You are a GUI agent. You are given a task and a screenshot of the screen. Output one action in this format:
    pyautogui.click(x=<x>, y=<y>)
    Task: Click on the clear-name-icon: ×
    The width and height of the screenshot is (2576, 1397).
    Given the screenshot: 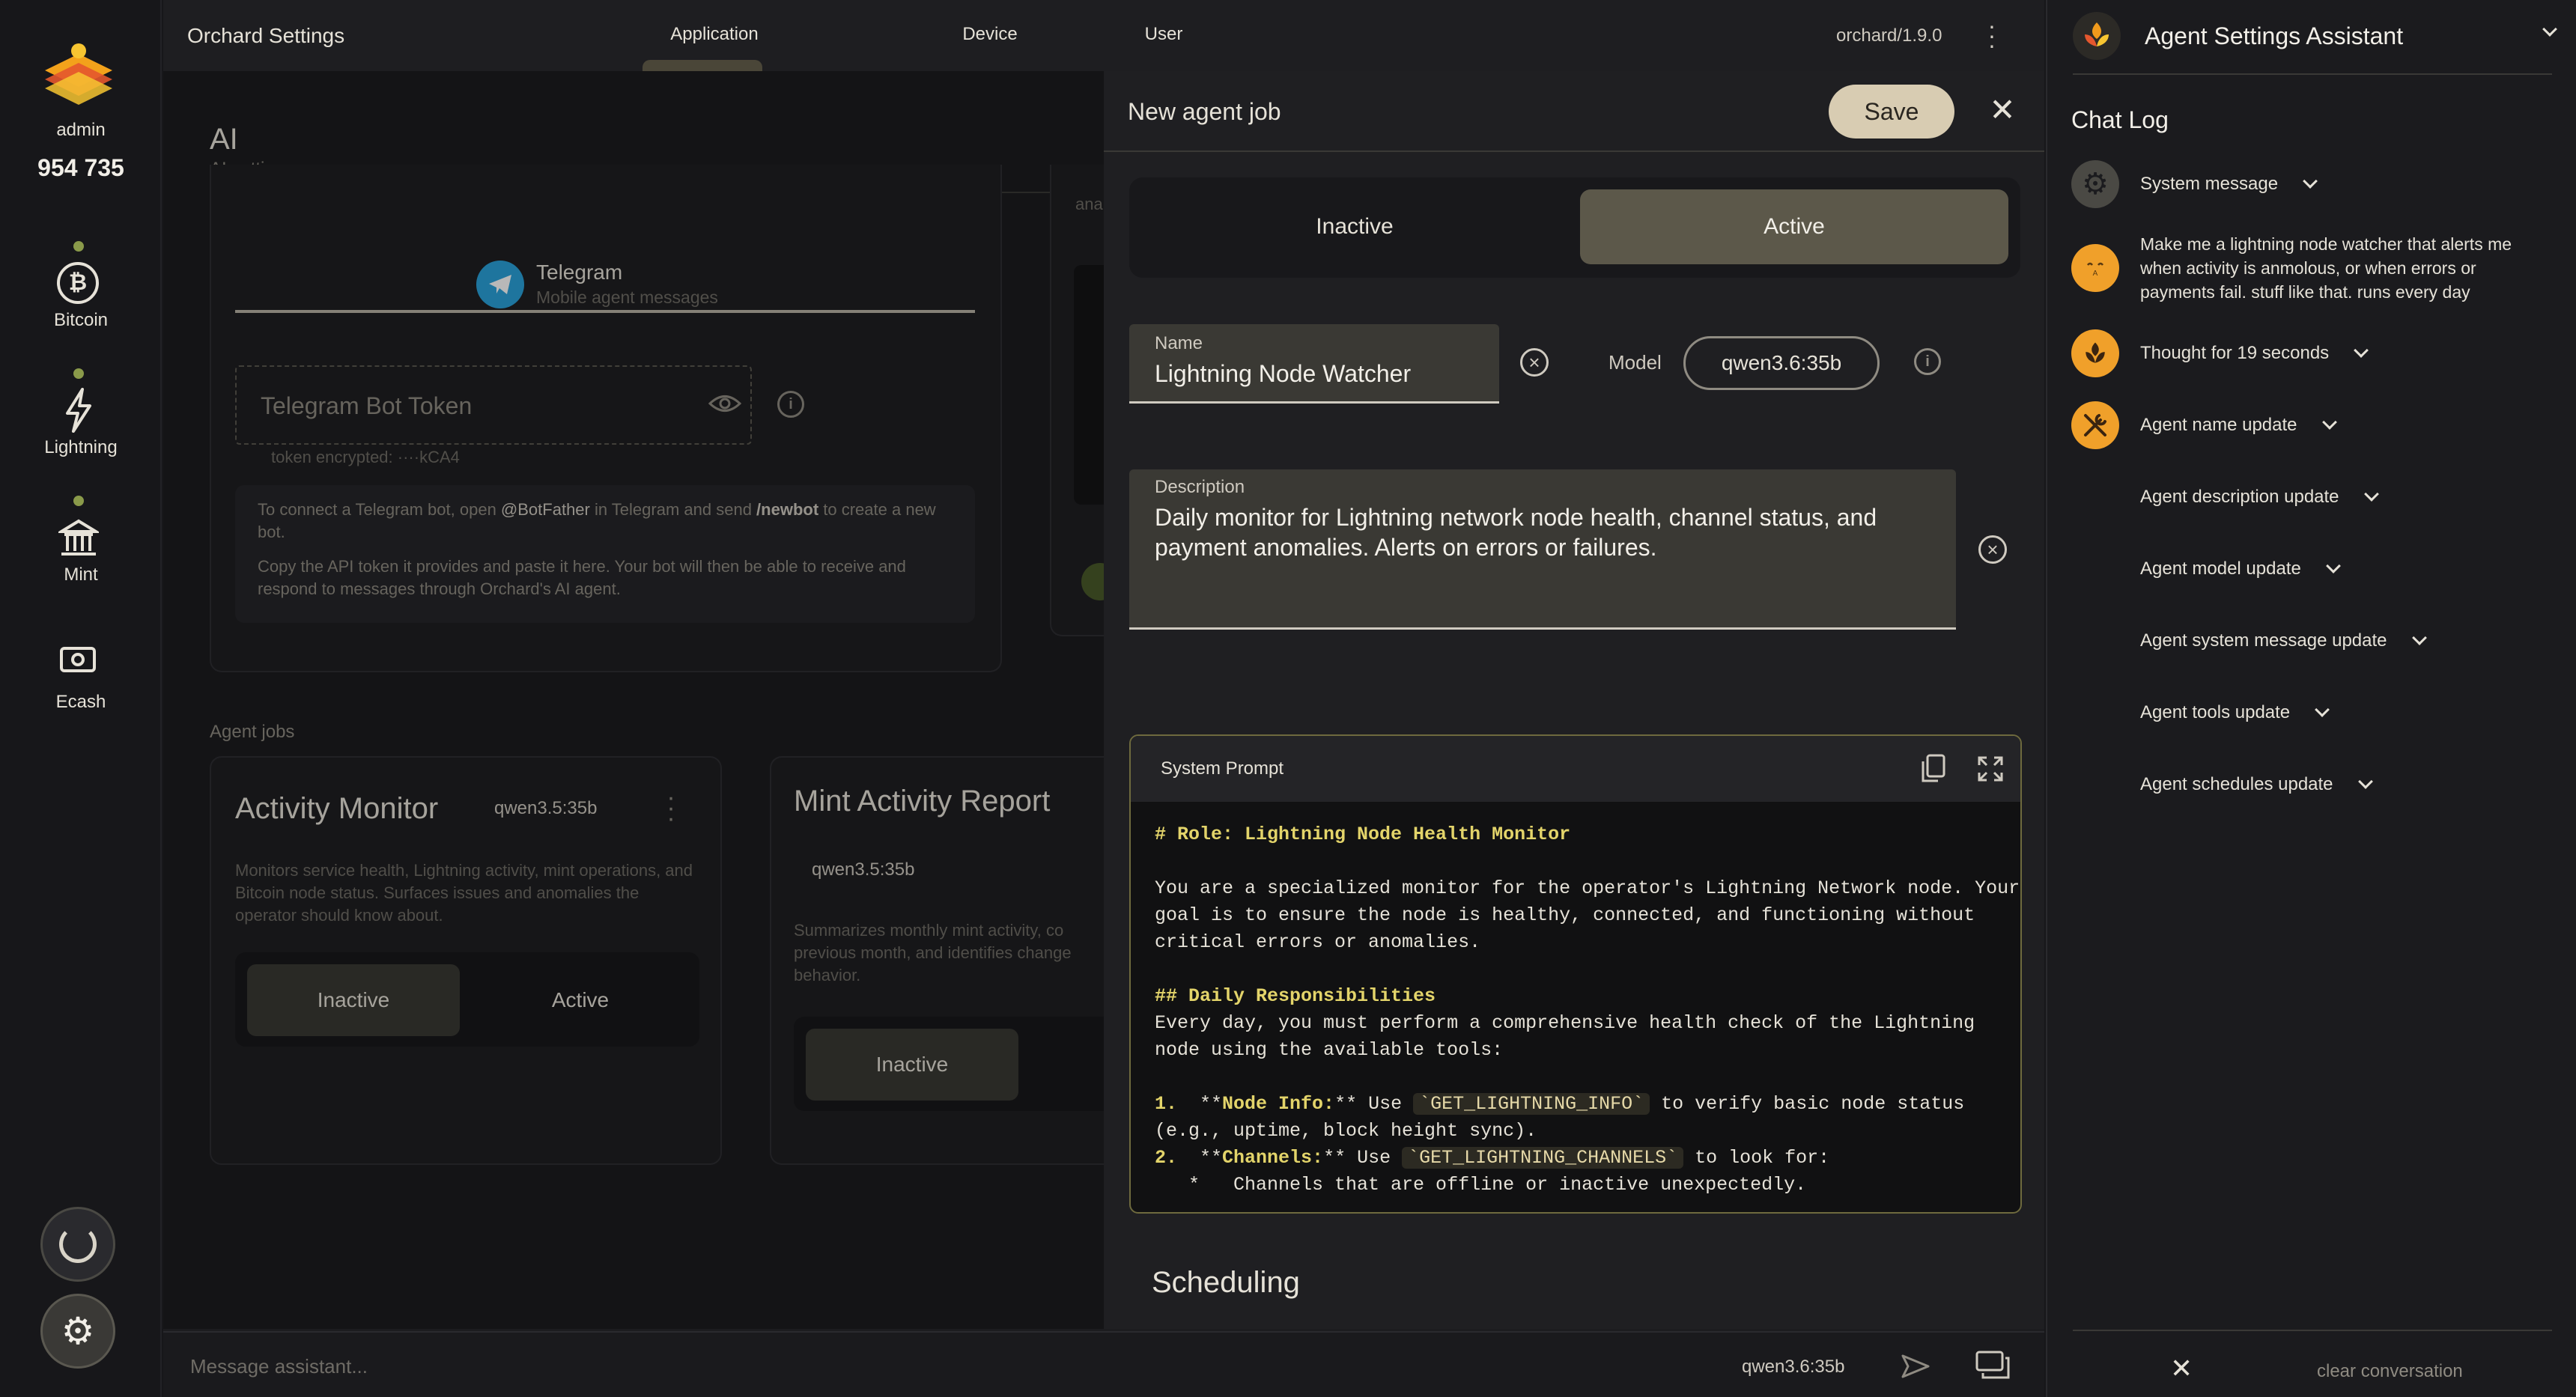 What is the action you would take?
    pyautogui.click(x=1534, y=363)
    